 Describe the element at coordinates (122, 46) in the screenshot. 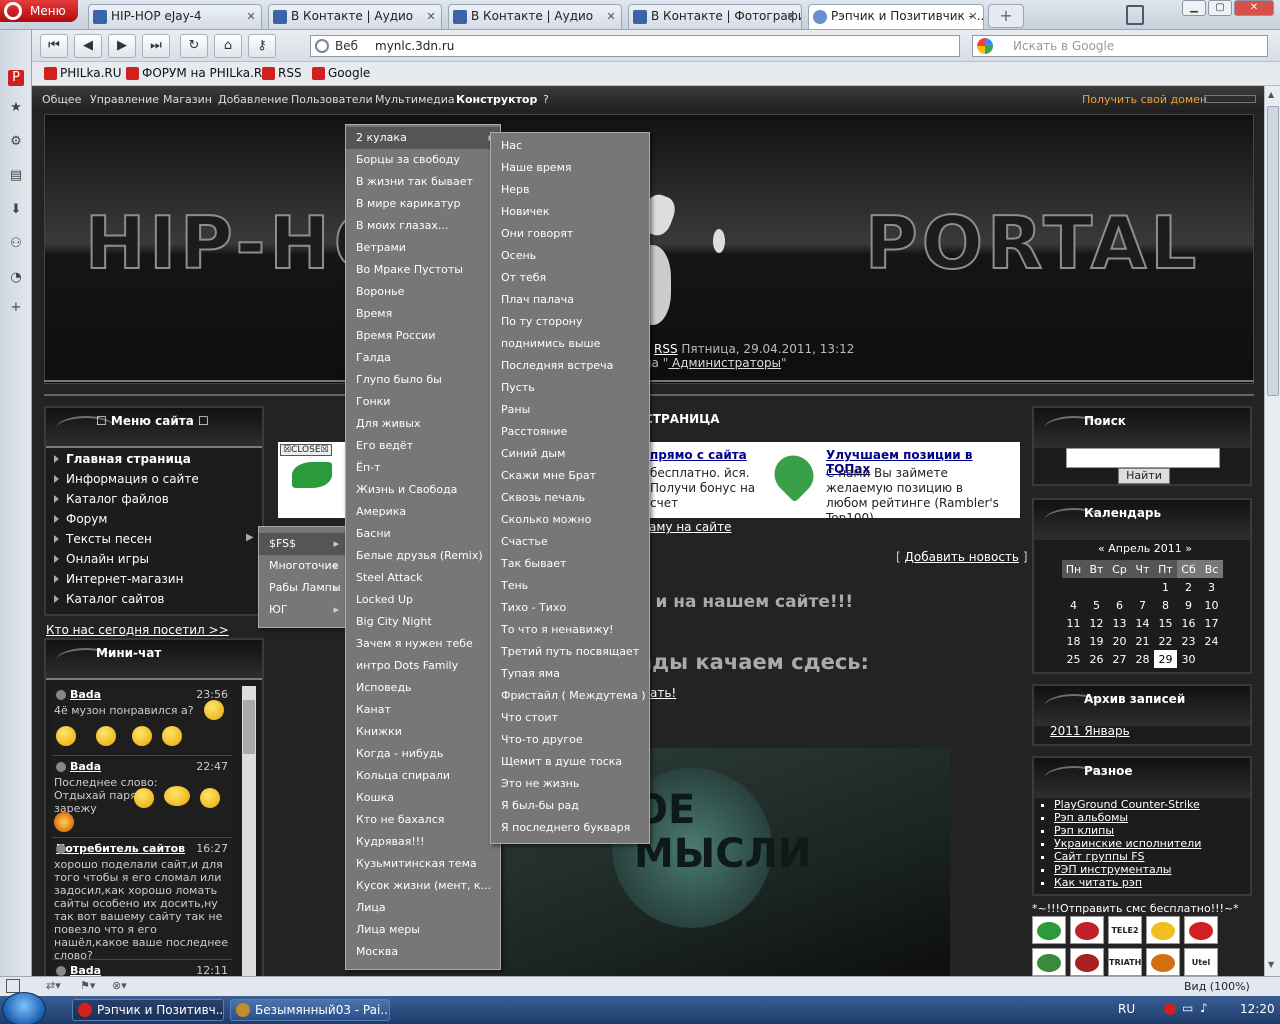

I see `forward-button: ▶` at that location.